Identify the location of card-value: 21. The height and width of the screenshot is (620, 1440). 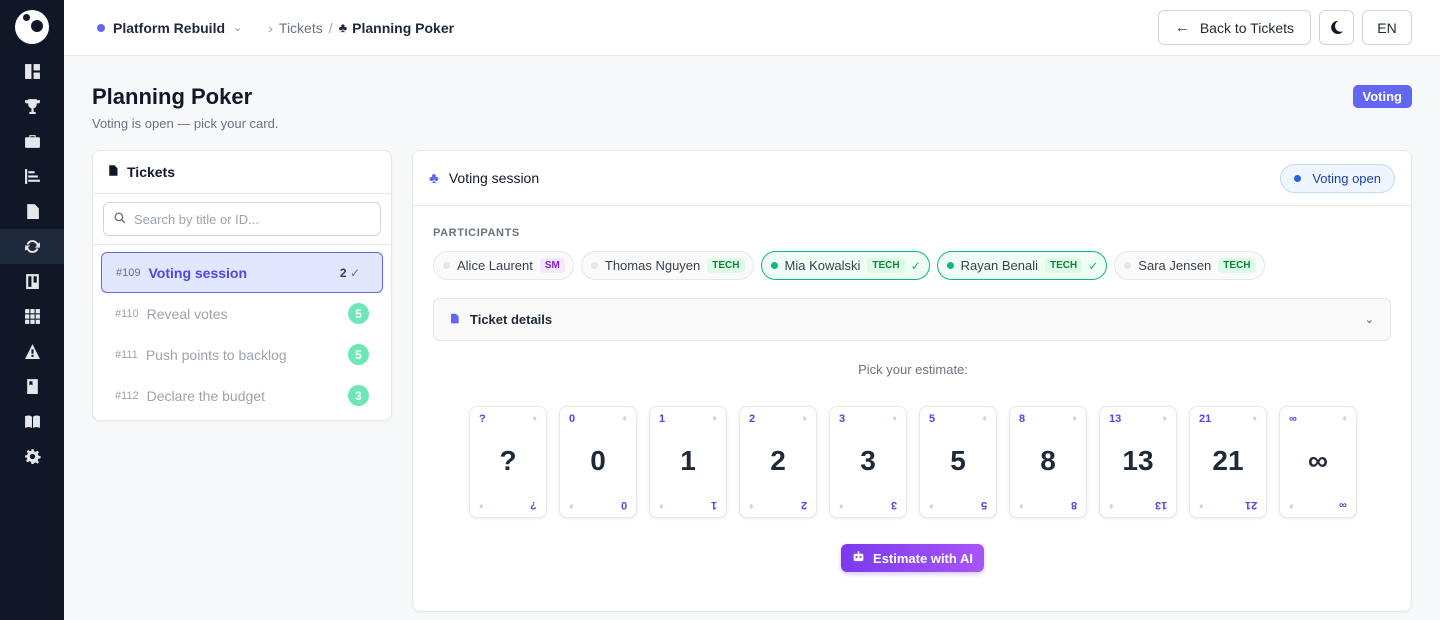
(1228, 460).